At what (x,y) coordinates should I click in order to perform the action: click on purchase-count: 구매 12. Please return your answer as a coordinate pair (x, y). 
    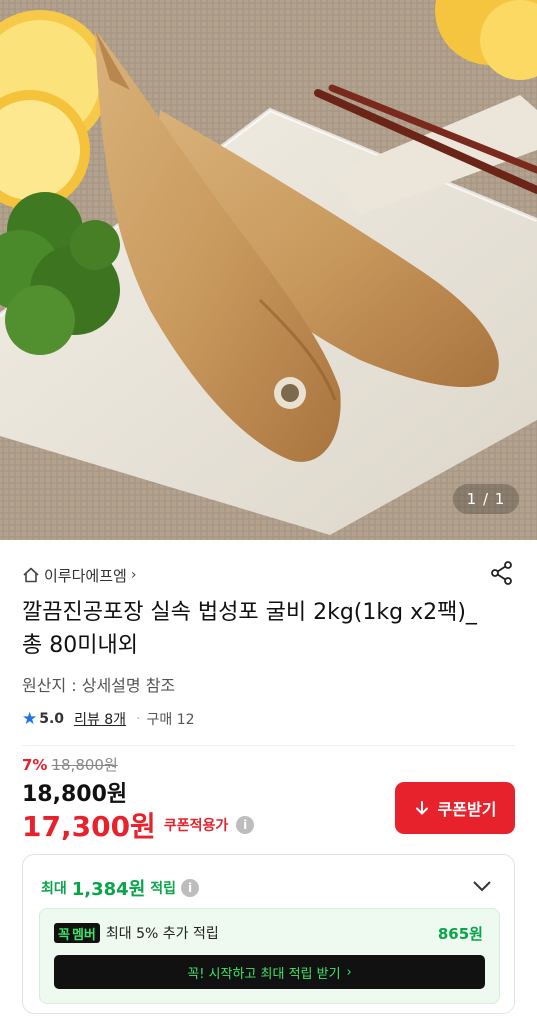
    Looking at the image, I should click on (170, 720).